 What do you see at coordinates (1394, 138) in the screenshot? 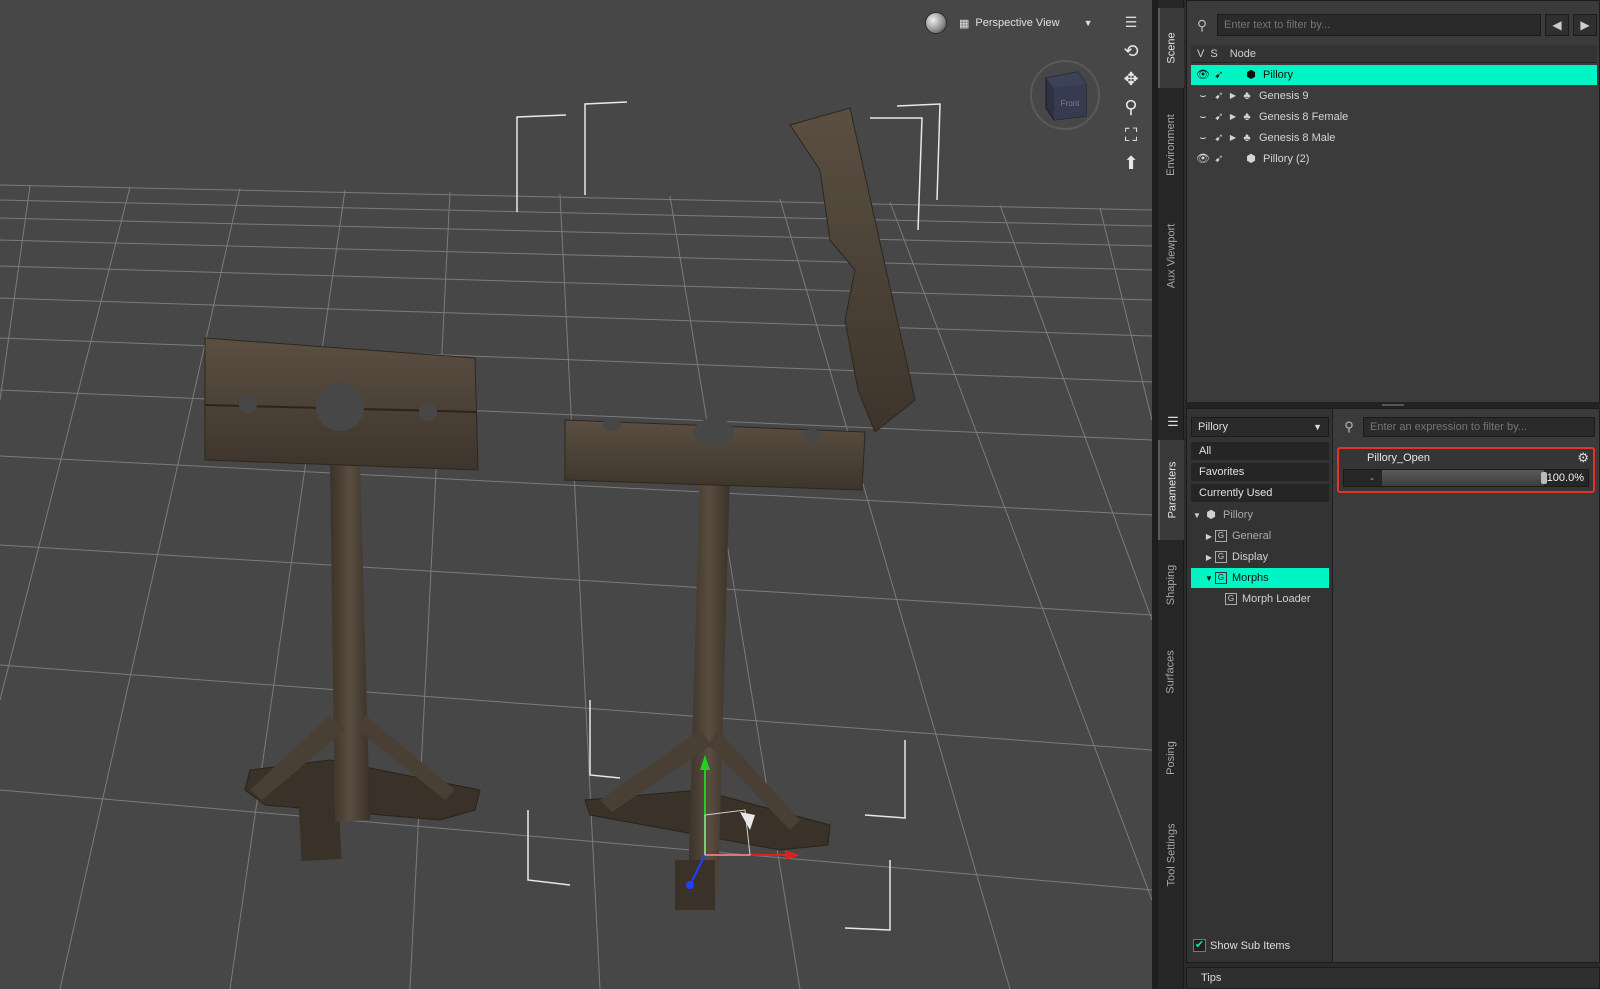
I see `scene-node-row: ⌣ ➹ ▶ ♣ Genesis 8 Male` at bounding box center [1394, 138].